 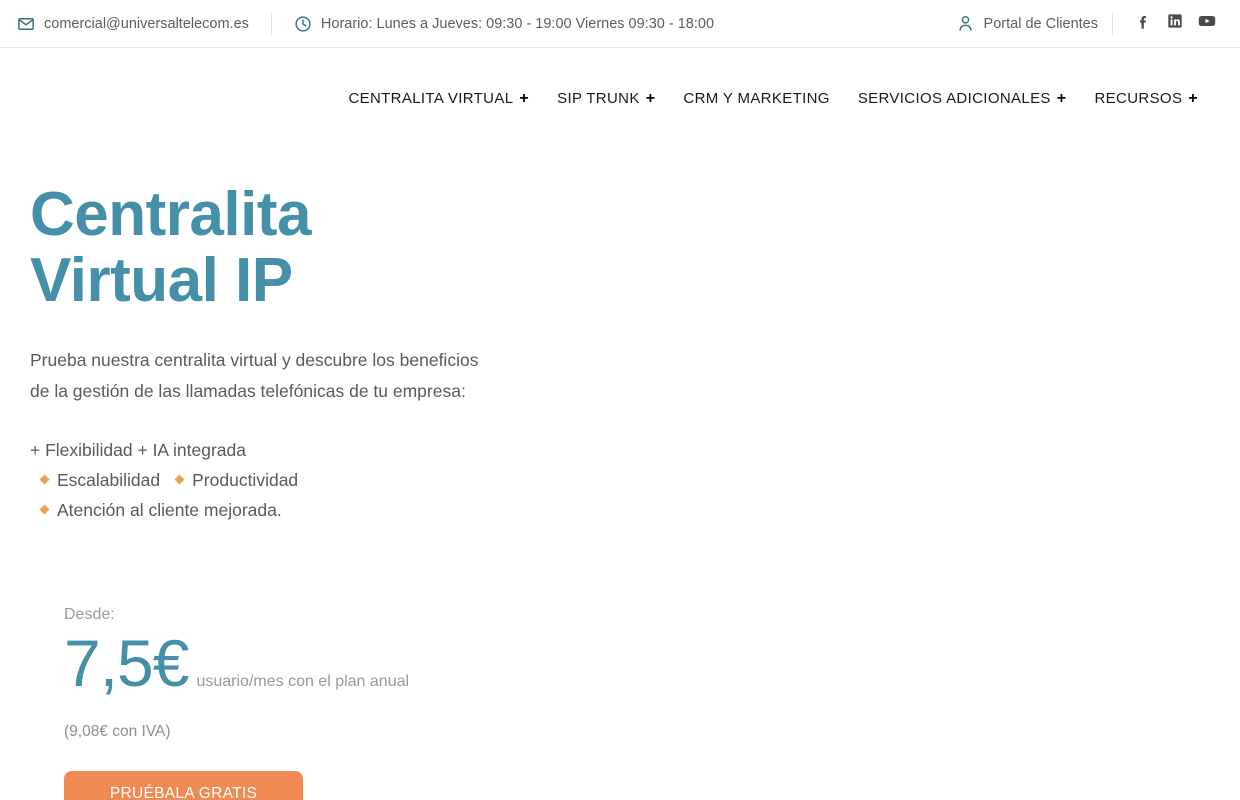 What do you see at coordinates (183, 785) in the screenshot?
I see `try-free-button: PRUÉBALA GRATIS` at bounding box center [183, 785].